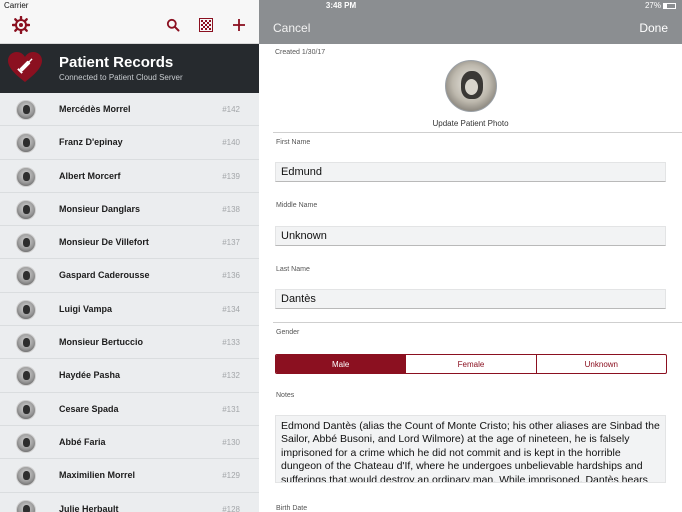  What do you see at coordinates (293, 269) in the screenshot?
I see `last-name-label: Last Name` at bounding box center [293, 269].